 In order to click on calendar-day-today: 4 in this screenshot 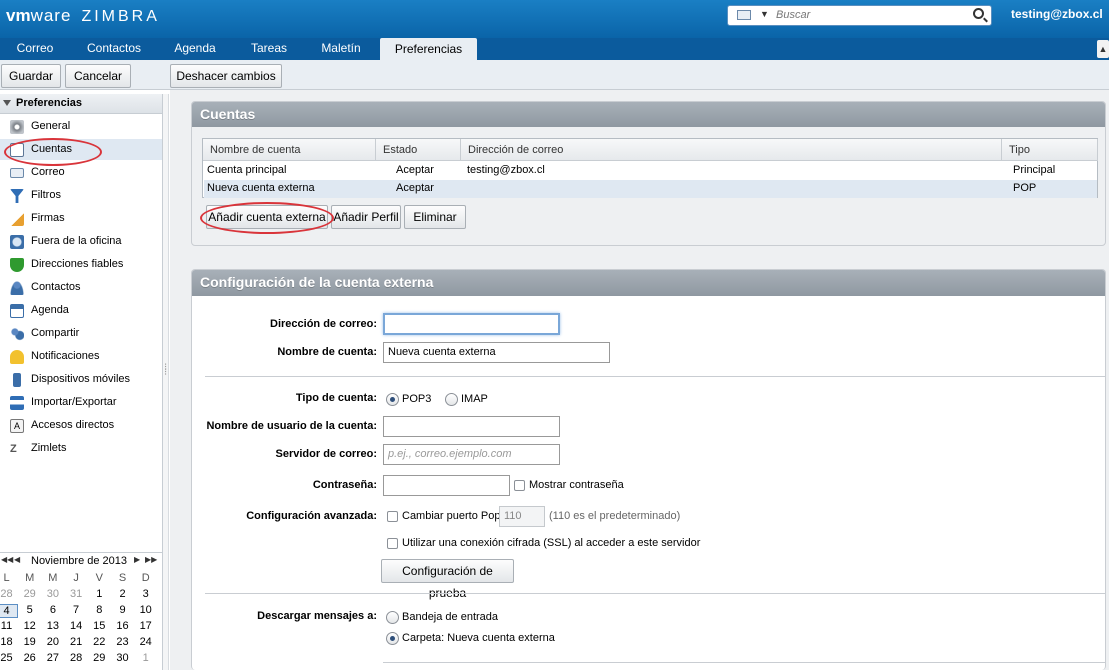, I will do `click(9, 611)`.